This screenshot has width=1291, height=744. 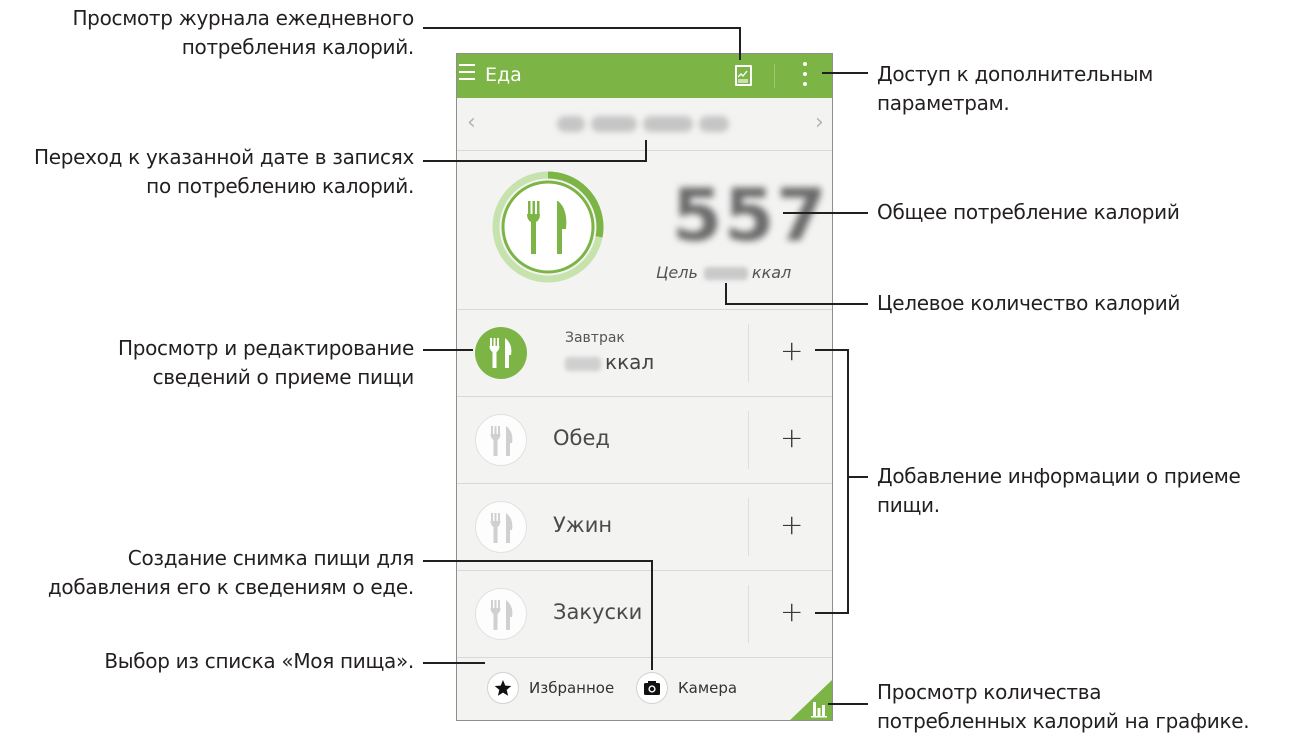 What do you see at coordinates (548, 227) in the screenshot?
I see `calorie-progress-ring` at bounding box center [548, 227].